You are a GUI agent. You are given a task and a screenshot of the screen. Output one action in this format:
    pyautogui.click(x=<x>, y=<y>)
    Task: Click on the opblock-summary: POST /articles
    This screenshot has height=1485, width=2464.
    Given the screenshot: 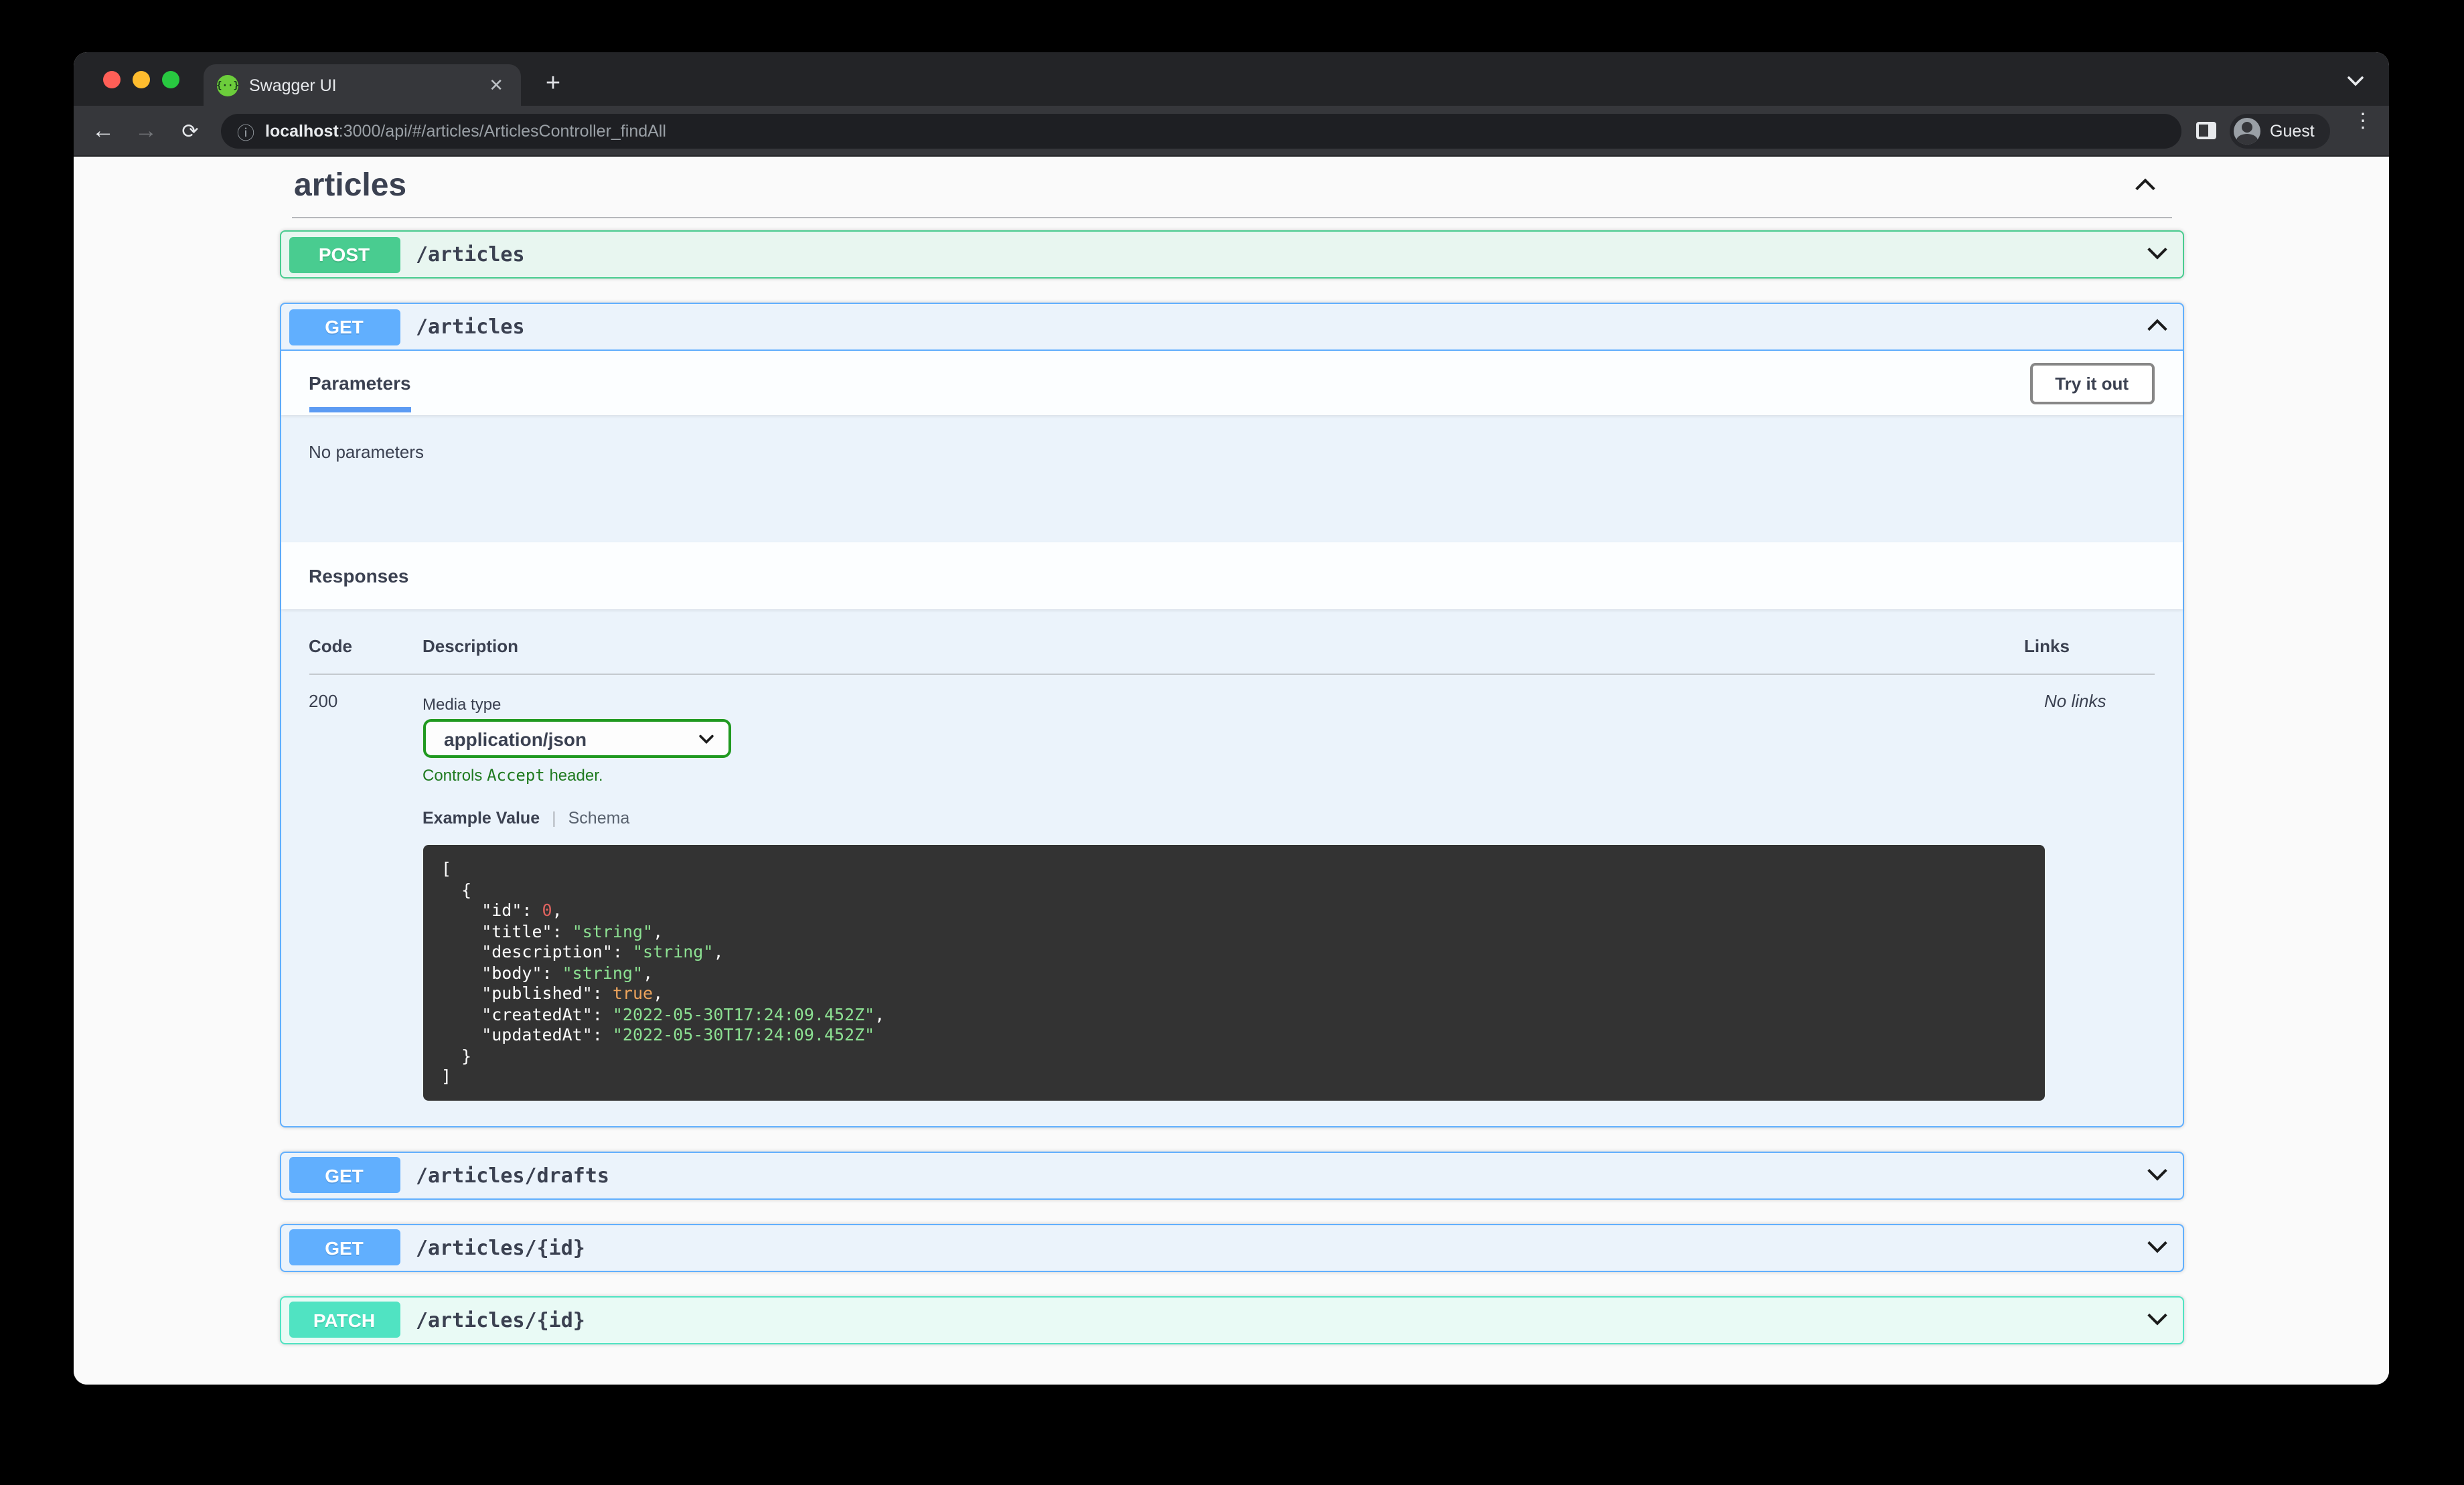 What is the action you would take?
    pyautogui.click(x=1231, y=254)
    